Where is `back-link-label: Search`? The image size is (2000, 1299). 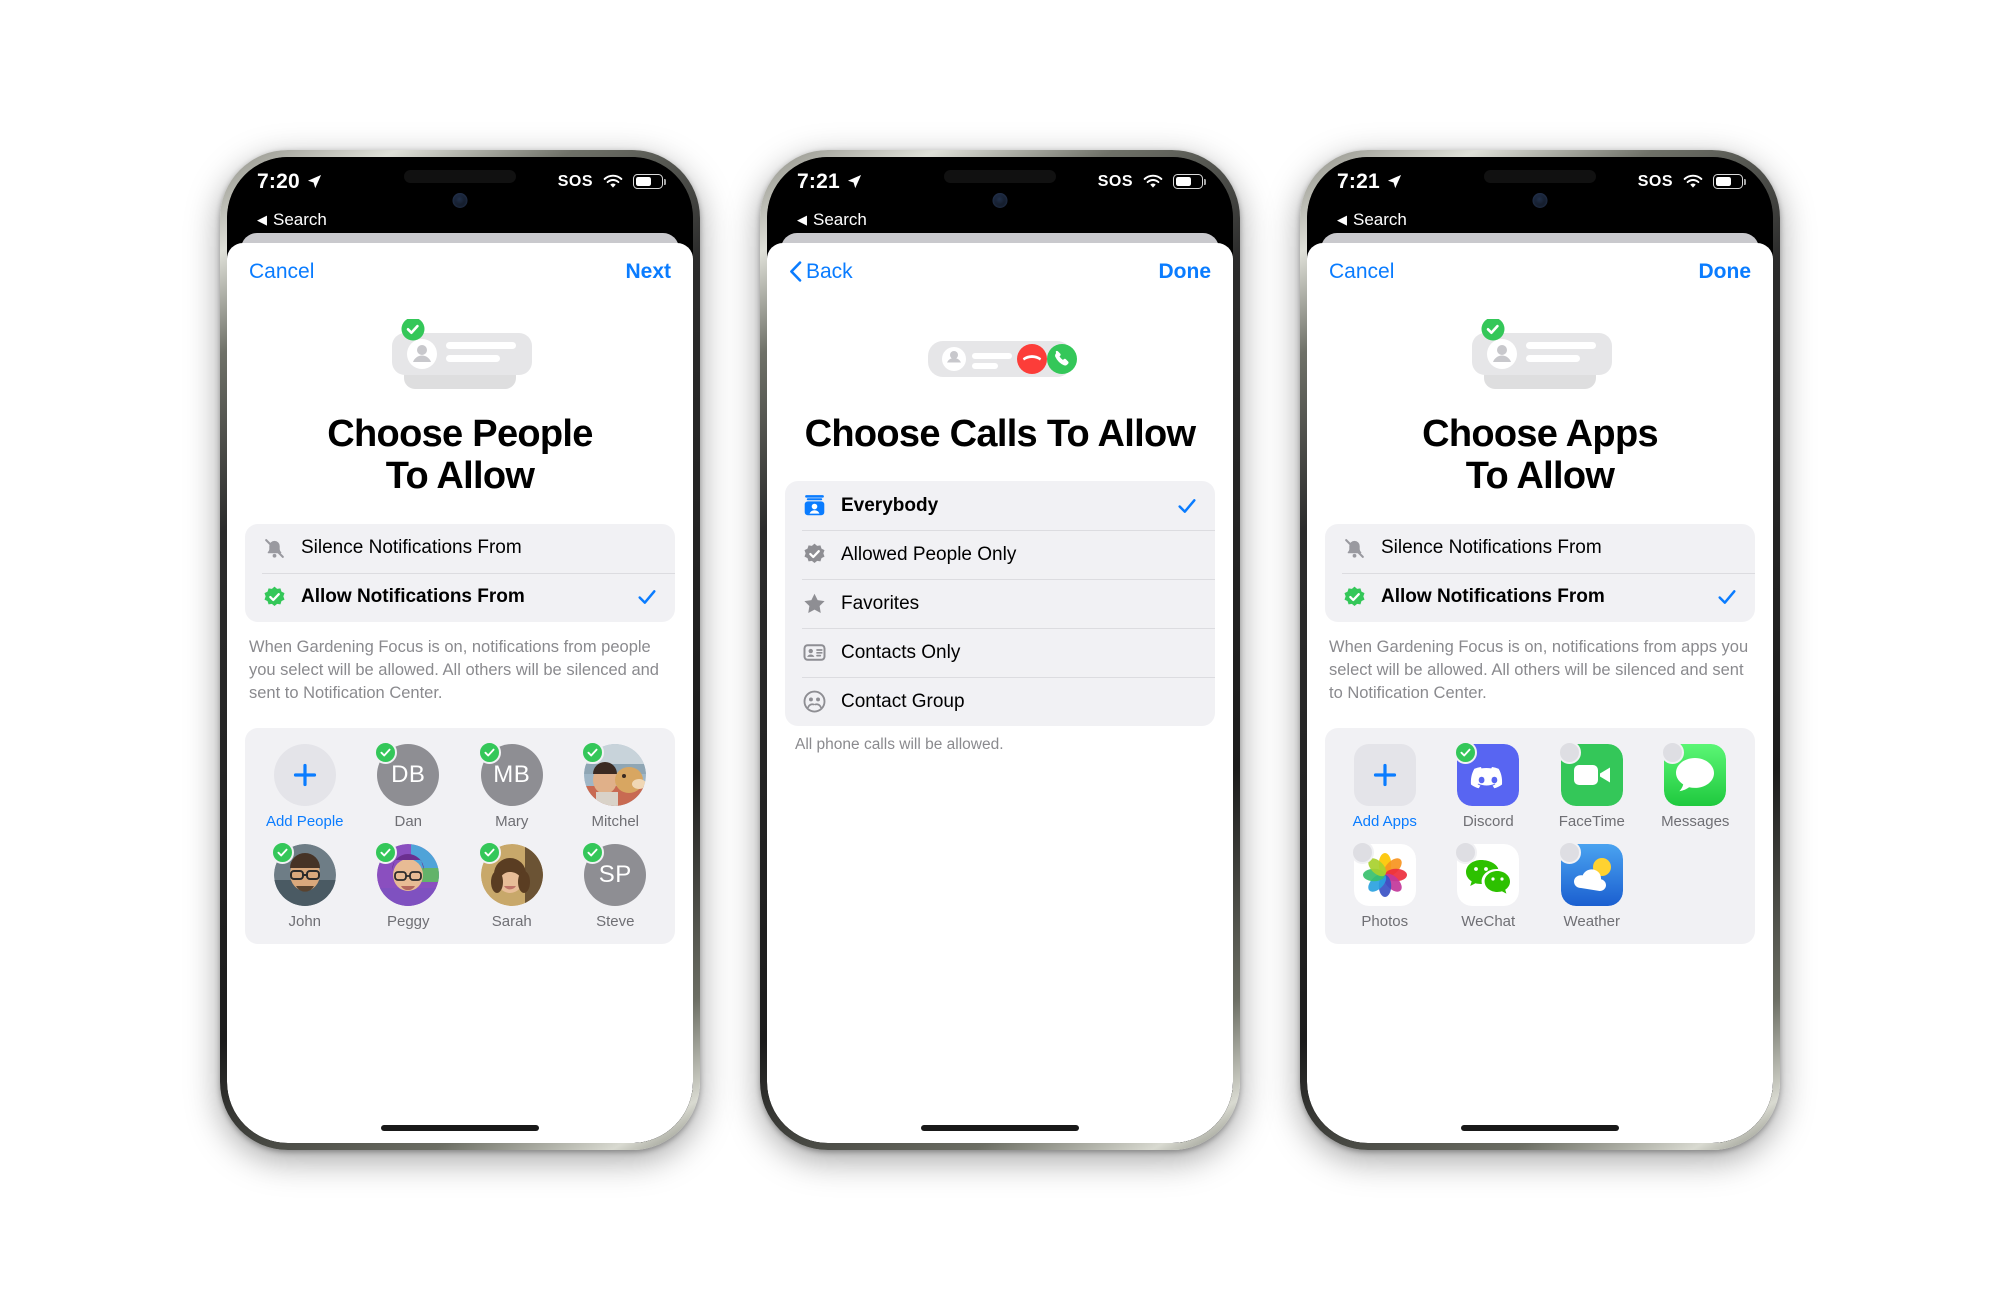
back-link-label: Search is located at coordinates (300, 219).